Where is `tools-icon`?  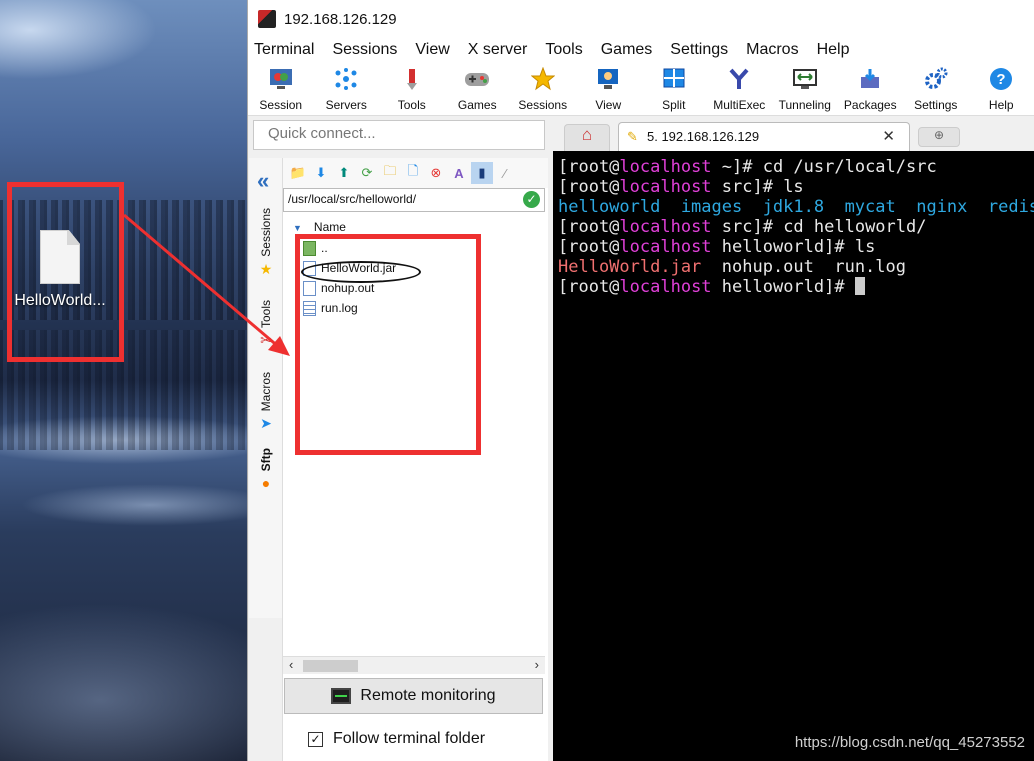 tools-icon is located at coordinates (412, 79).